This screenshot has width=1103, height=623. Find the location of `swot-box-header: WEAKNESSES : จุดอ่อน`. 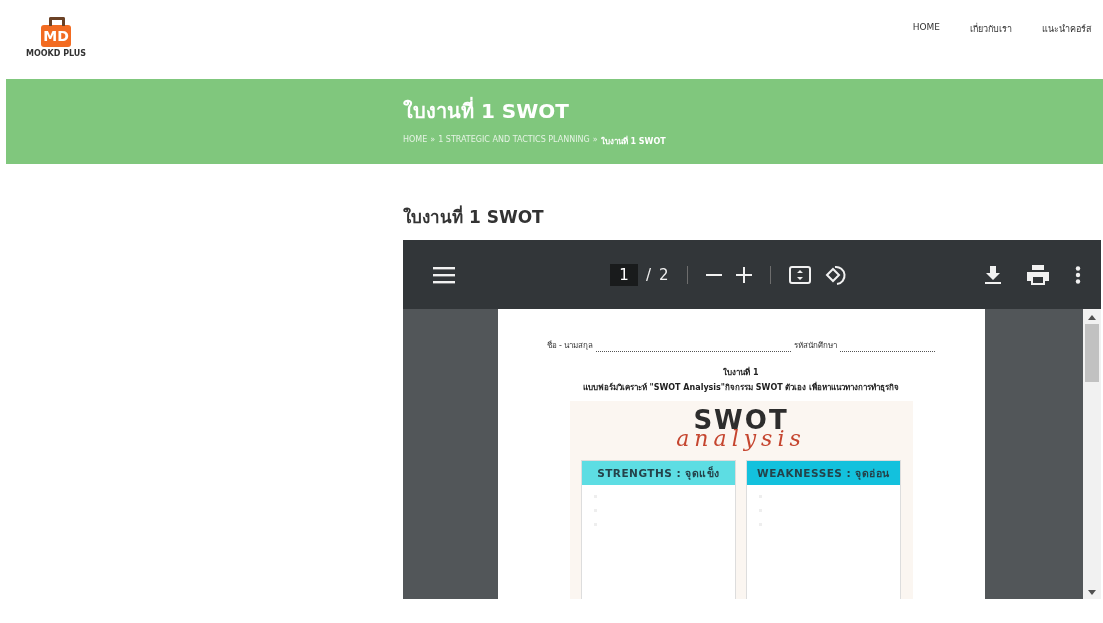

swot-box-header: WEAKNESSES : จุดอ่อน is located at coordinates (823, 473).